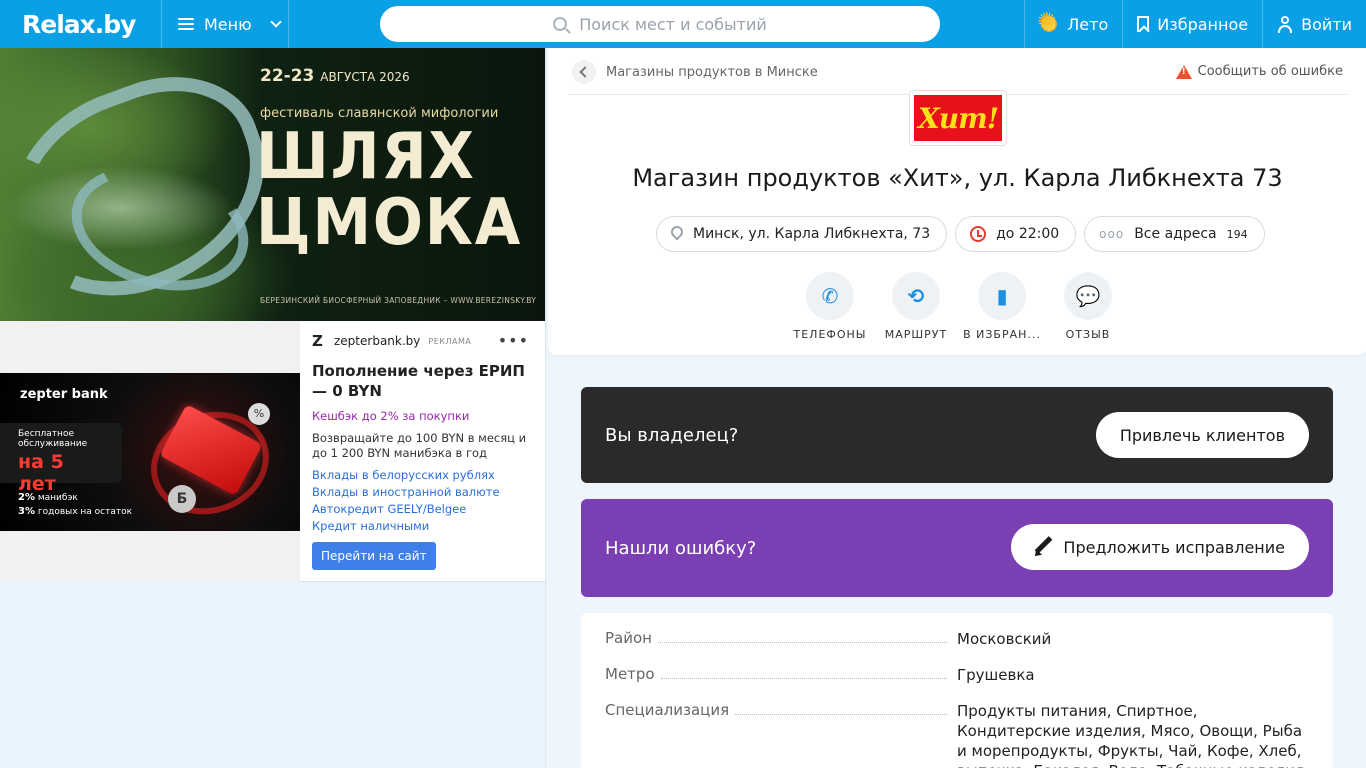 This screenshot has height=768, width=1366. Describe the element at coordinates (677, 234) in the screenshot. I see `map-pin-icon` at that location.